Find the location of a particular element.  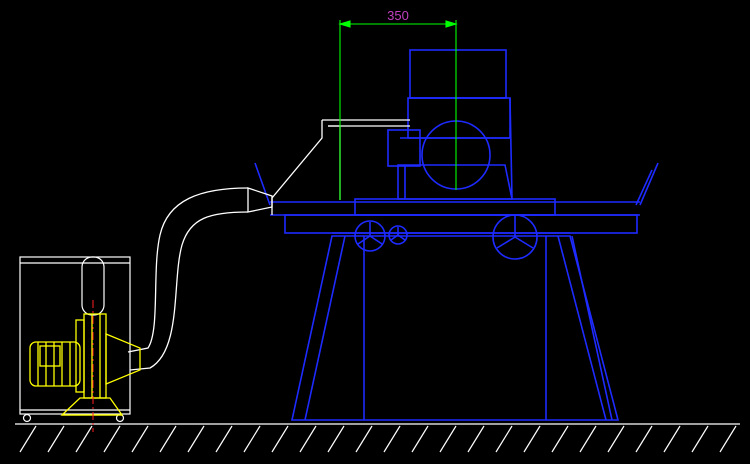

head-side-block is located at coordinates (404, 148).